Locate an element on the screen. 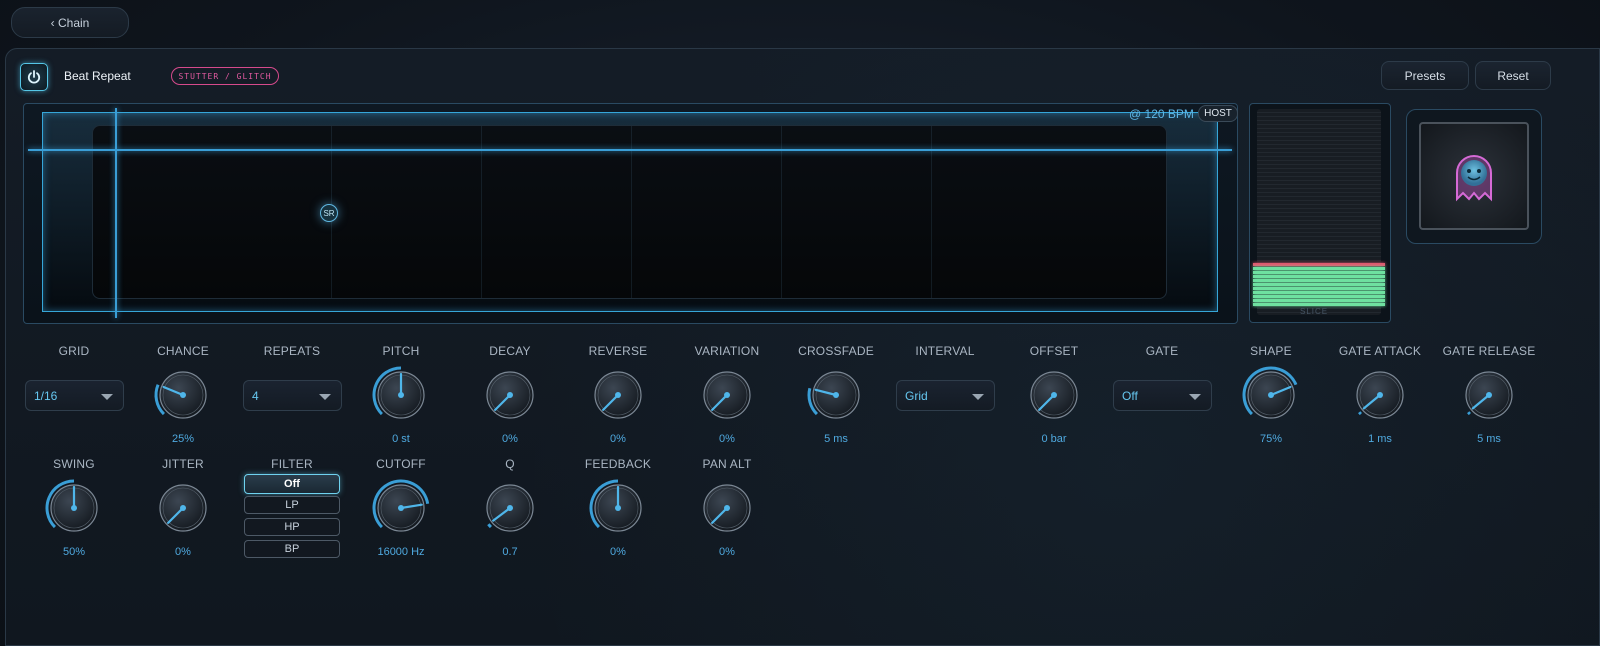 The width and height of the screenshot is (1600, 646). back-to-chain-button: ‹ Chain is located at coordinates (70, 22).